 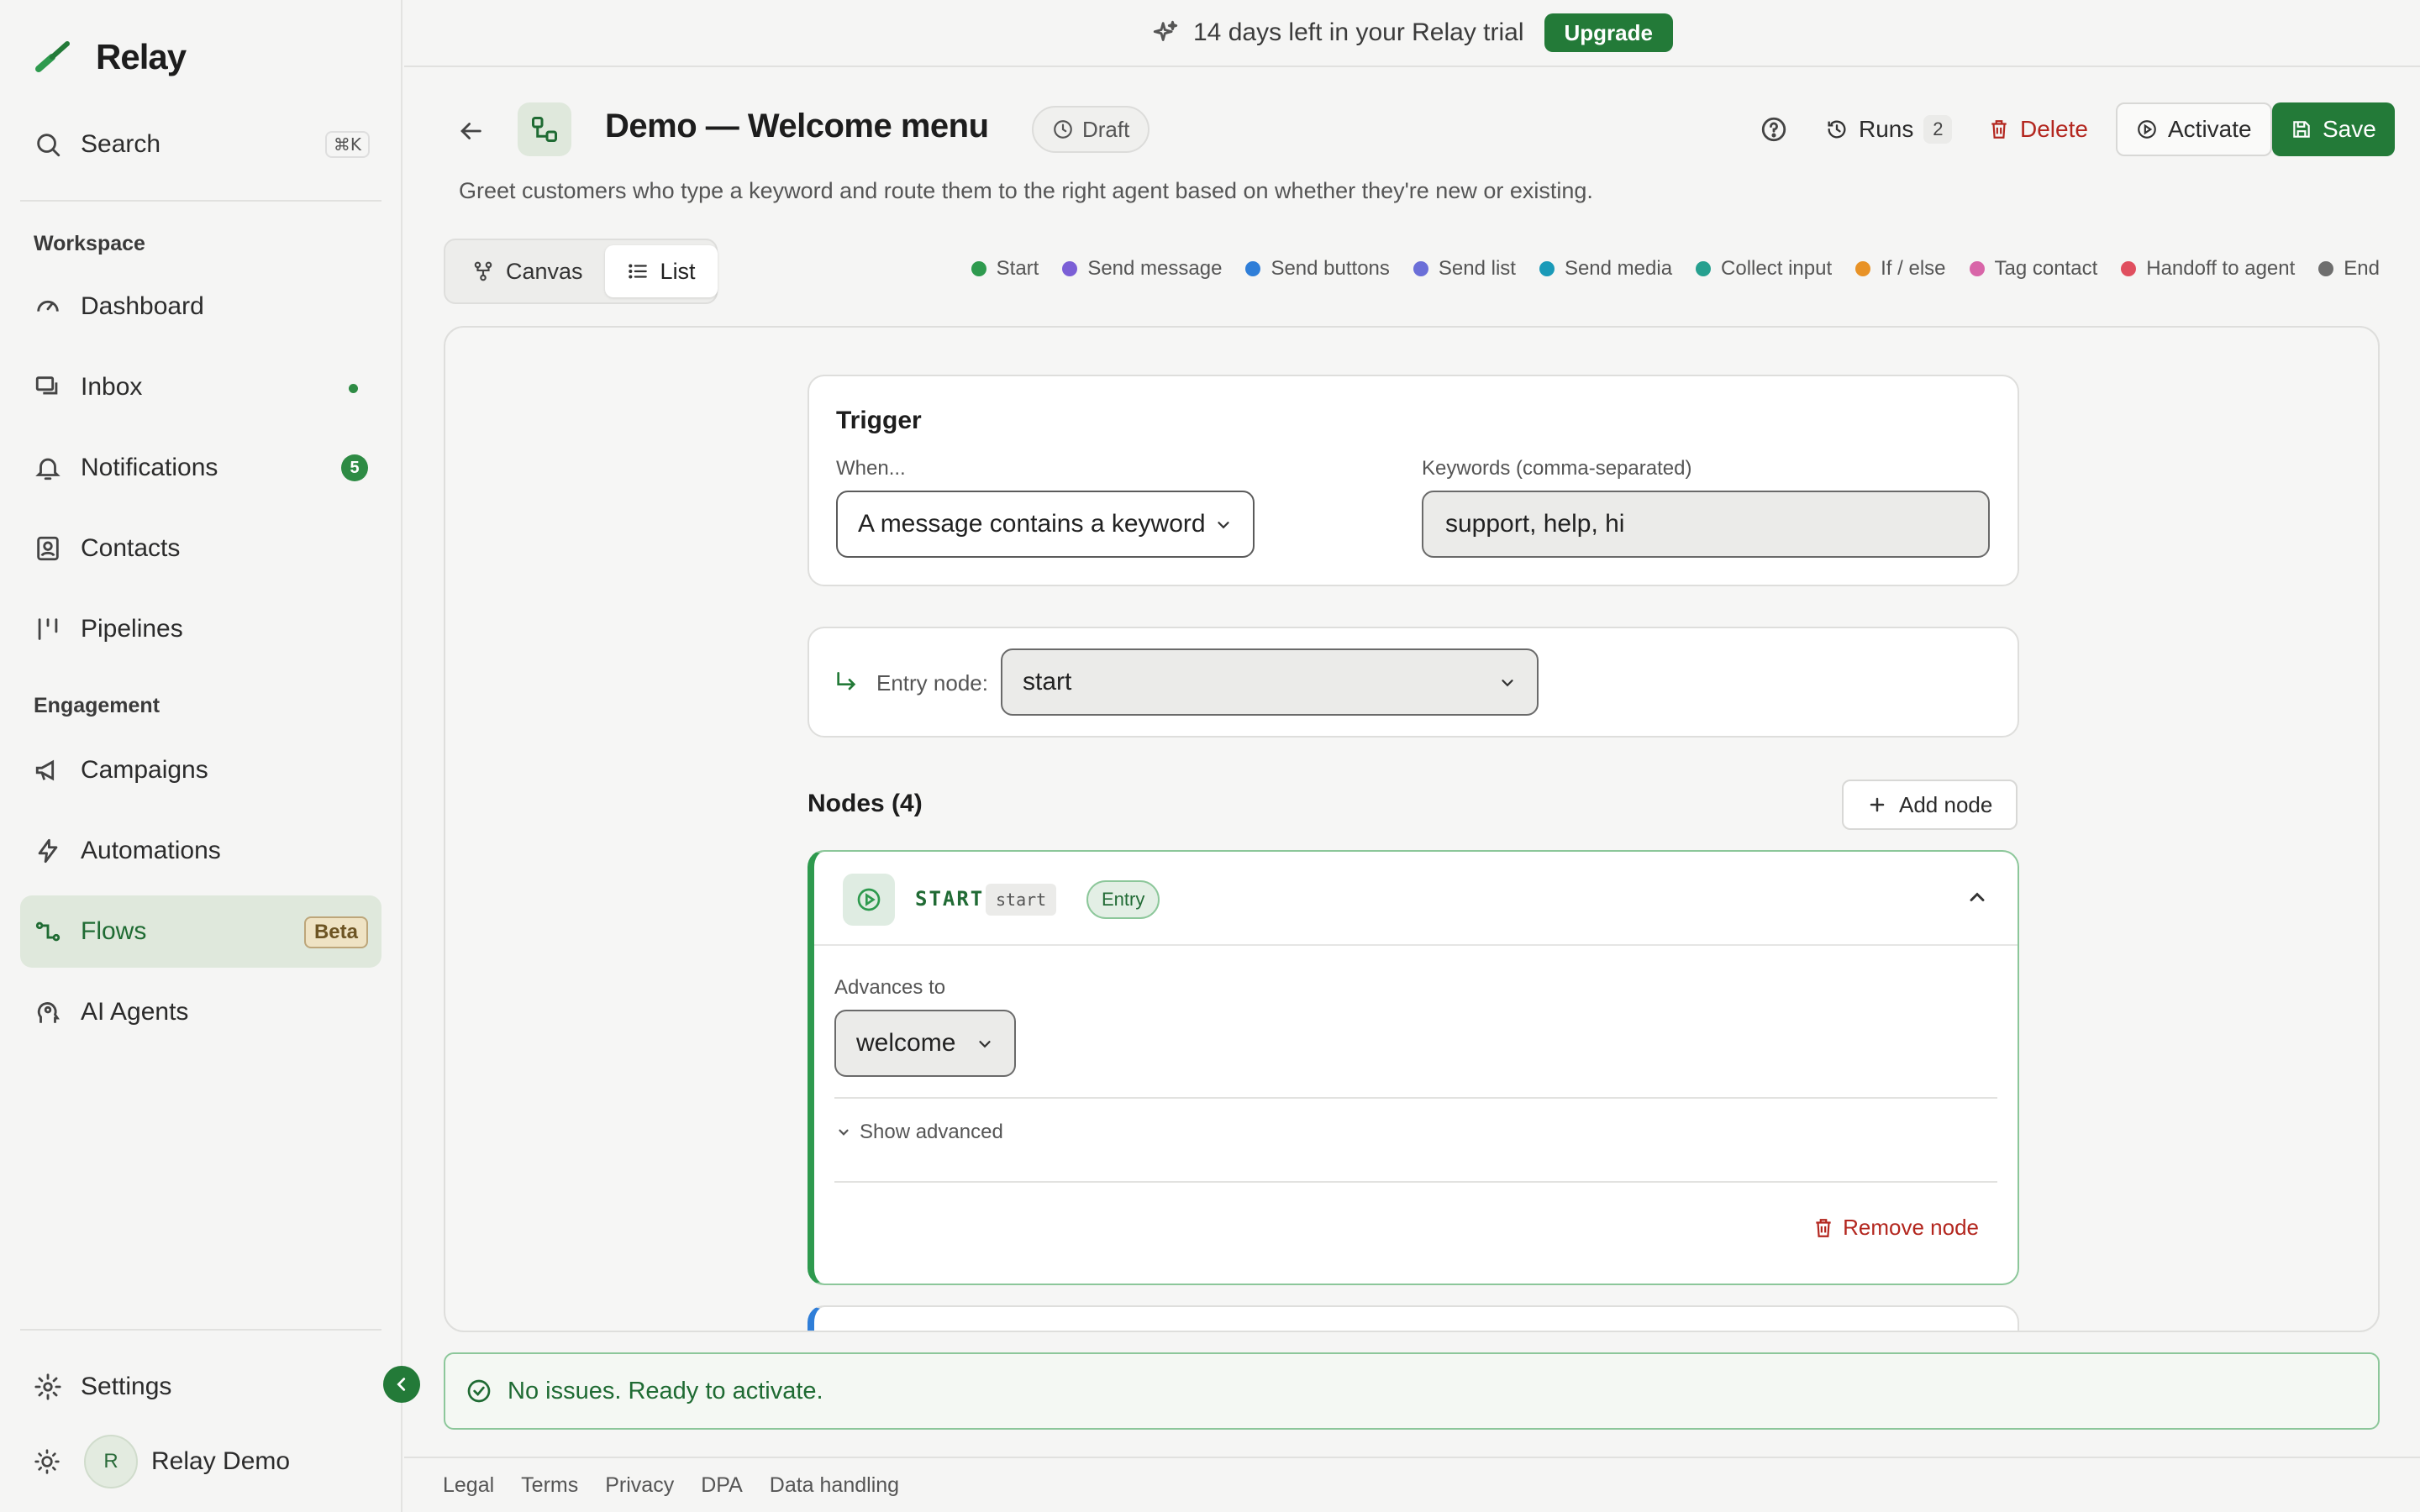 I want to click on history-icon, so click(x=1837, y=129).